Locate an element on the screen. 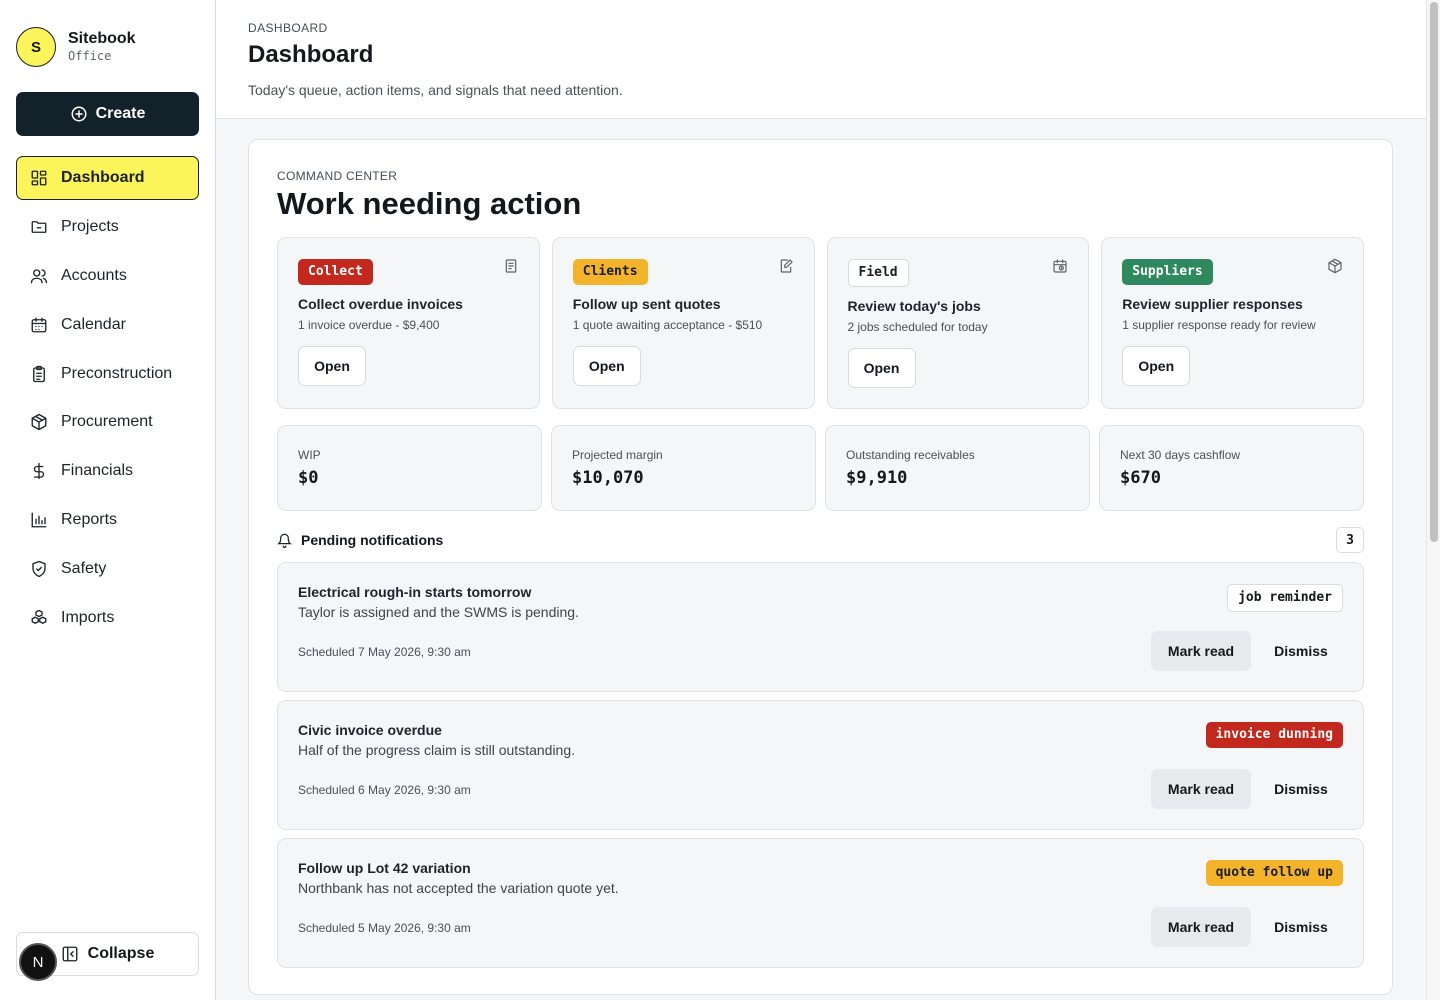 This screenshot has height=1000, width=1440. notification-title: Follow up Lot 42 variation is located at coordinates (384, 868).